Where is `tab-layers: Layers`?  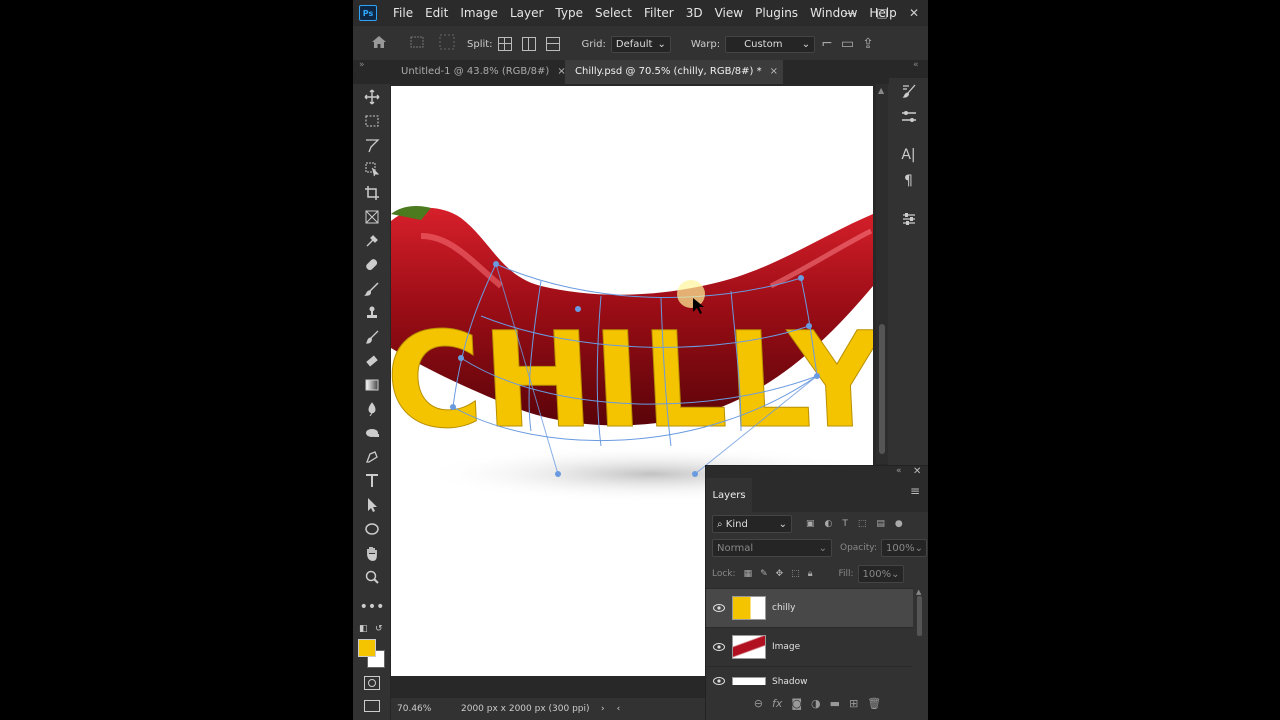
tab-layers: Layers is located at coordinates (729, 495).